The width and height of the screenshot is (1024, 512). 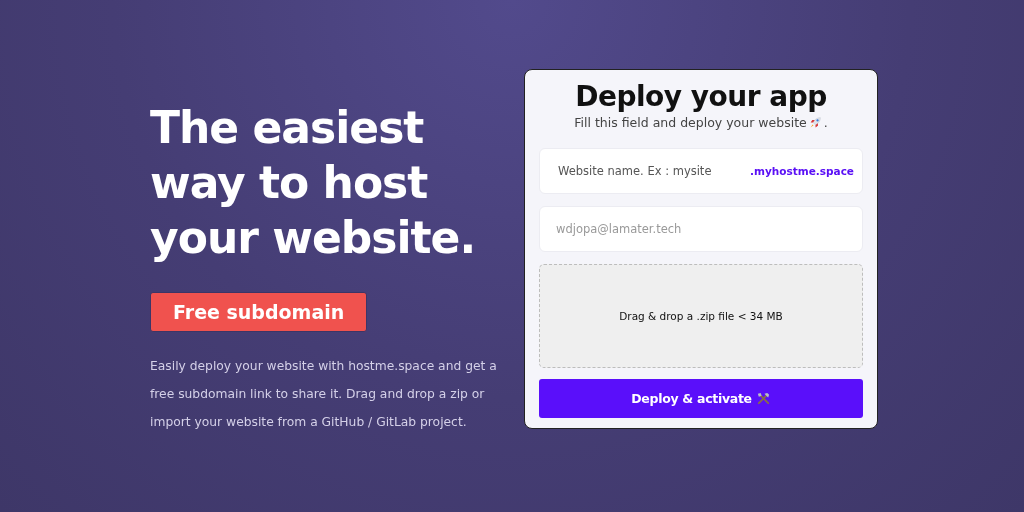 I want to click on subtitle-period: ., so click(x=825, y=122).